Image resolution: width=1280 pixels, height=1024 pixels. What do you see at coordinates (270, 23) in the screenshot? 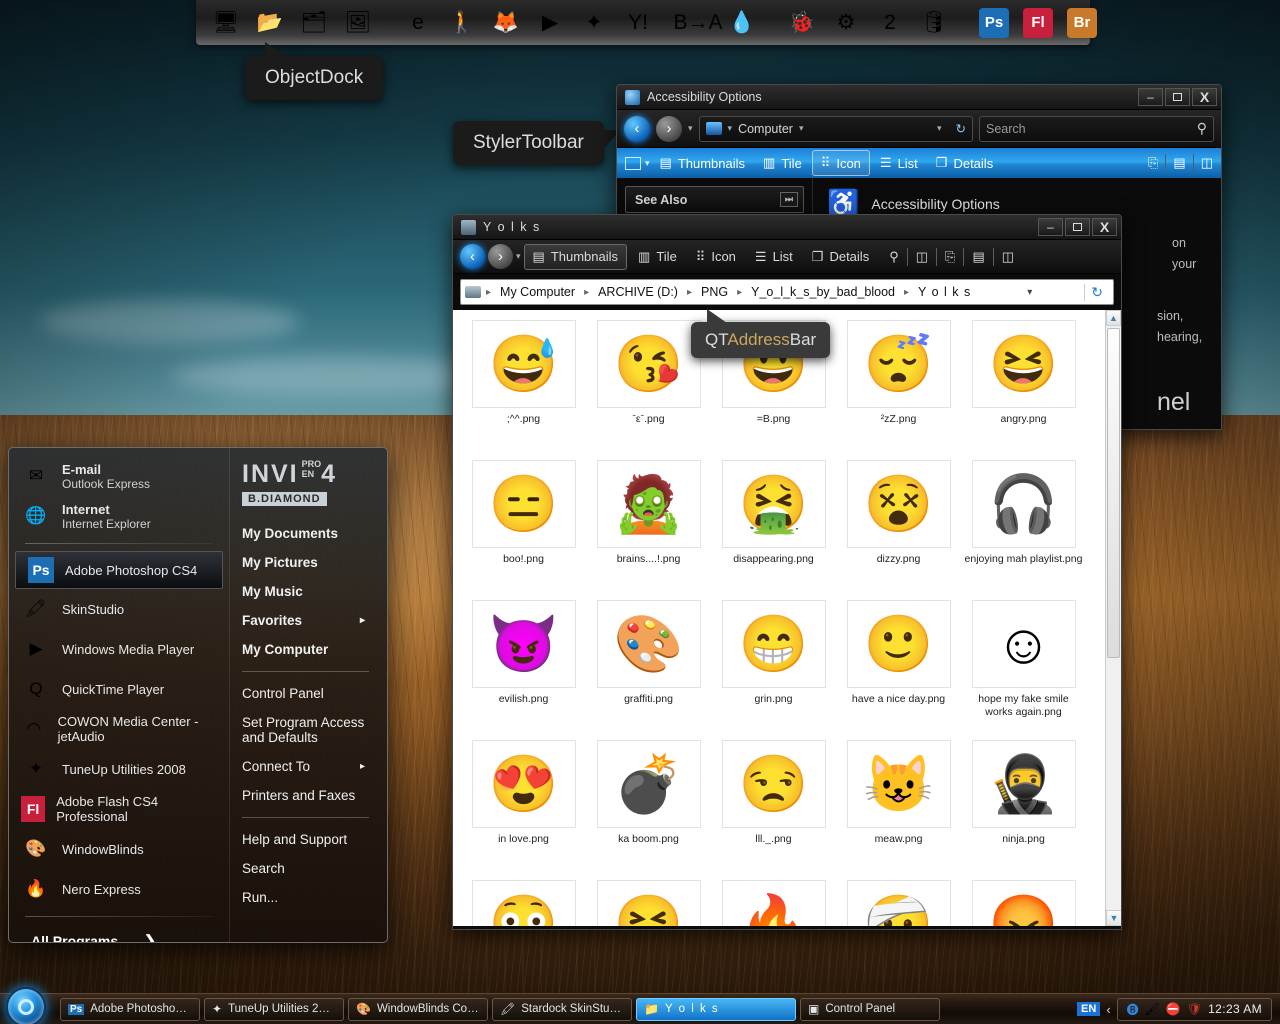
I see `folder-open-icon: 📂` at bounding box center [270, 23].